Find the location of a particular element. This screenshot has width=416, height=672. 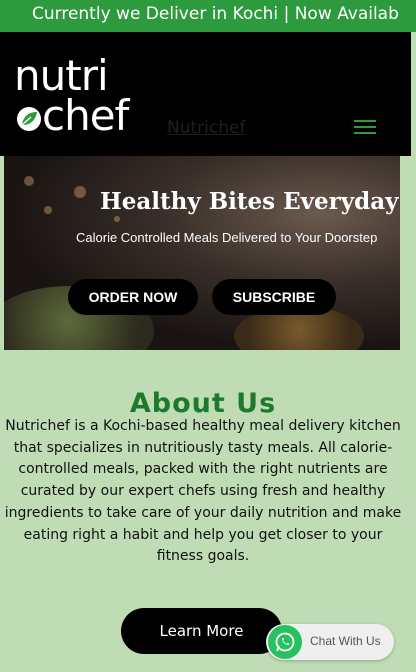

site-title-link: Nutrichef is located at coordinates (206, 128).